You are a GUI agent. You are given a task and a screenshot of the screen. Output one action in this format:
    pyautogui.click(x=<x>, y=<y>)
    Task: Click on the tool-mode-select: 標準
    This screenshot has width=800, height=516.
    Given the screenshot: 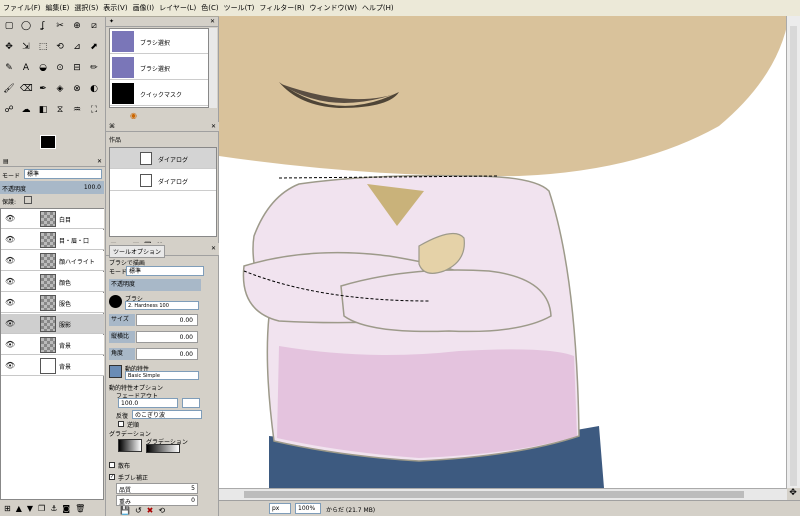 What is the action you would take?
    pyautogui.click(x=165, y=271)
    